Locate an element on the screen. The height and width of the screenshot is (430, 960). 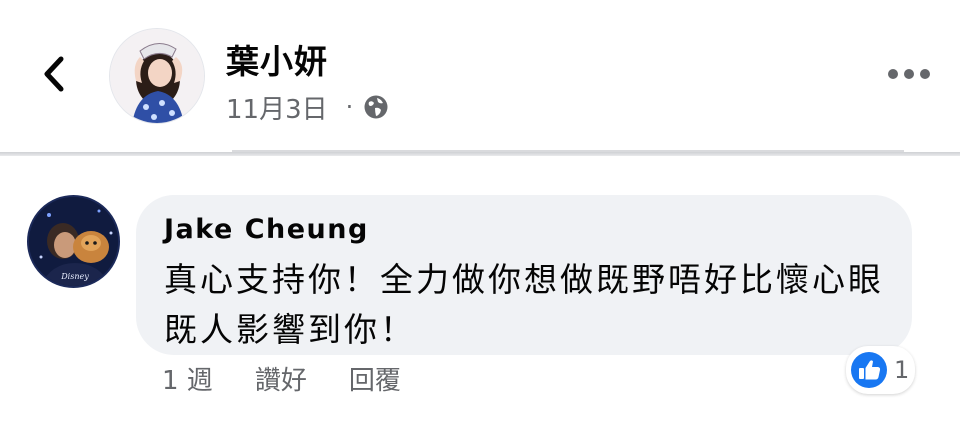
header-divider is located at coordinates (480, 154).